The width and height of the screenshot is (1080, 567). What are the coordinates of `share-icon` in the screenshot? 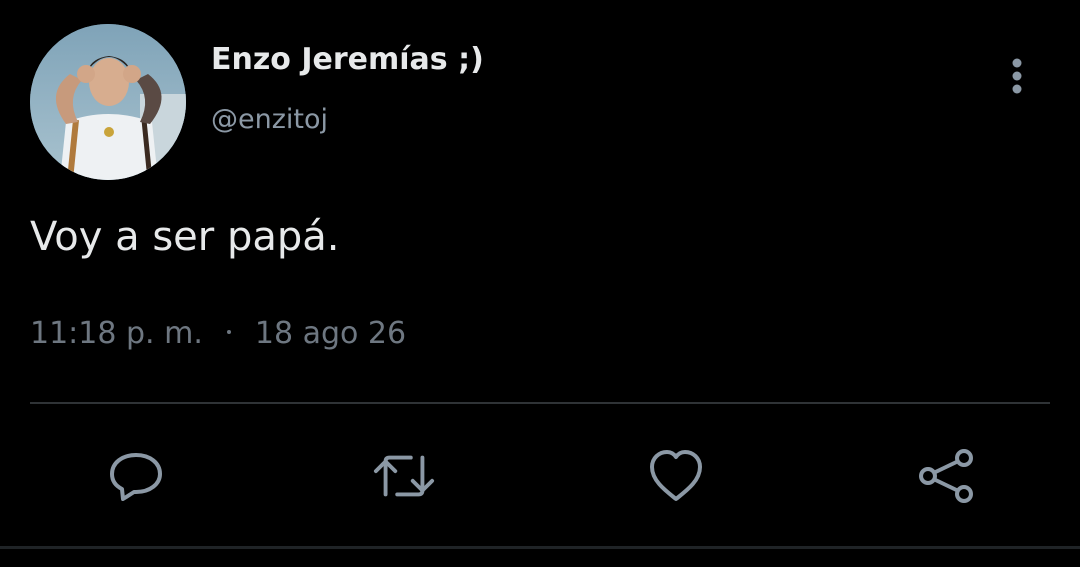 It's located at (946, 476).